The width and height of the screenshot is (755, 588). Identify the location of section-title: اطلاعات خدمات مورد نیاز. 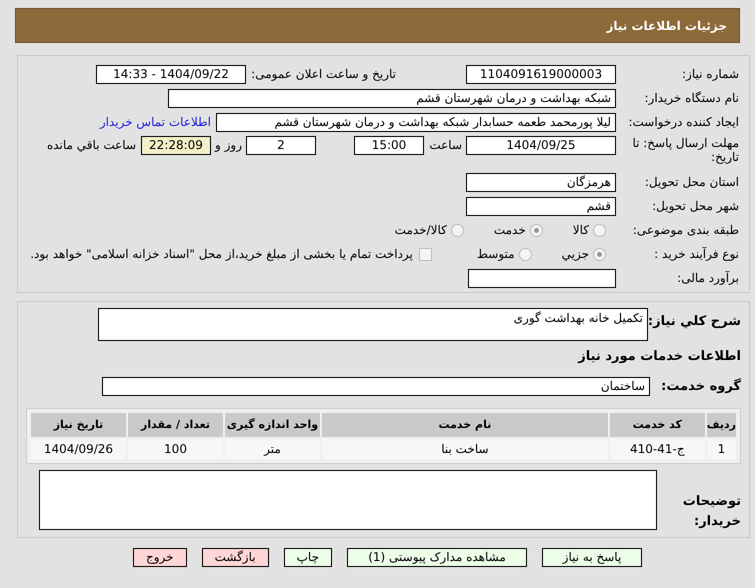
(658, 357).